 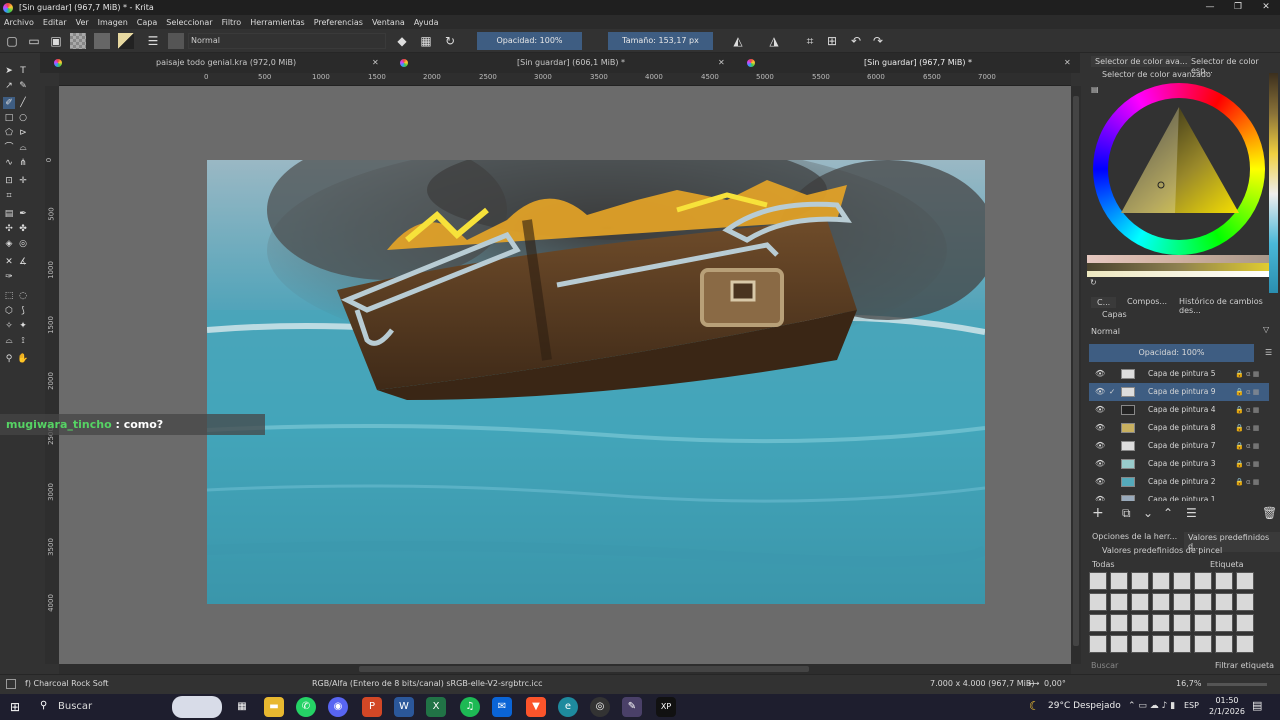 What do you see at coordinates (23, 359) in the screenshot?
I see `pan-tool-icon: ✋` at bounding box center [23, 359].